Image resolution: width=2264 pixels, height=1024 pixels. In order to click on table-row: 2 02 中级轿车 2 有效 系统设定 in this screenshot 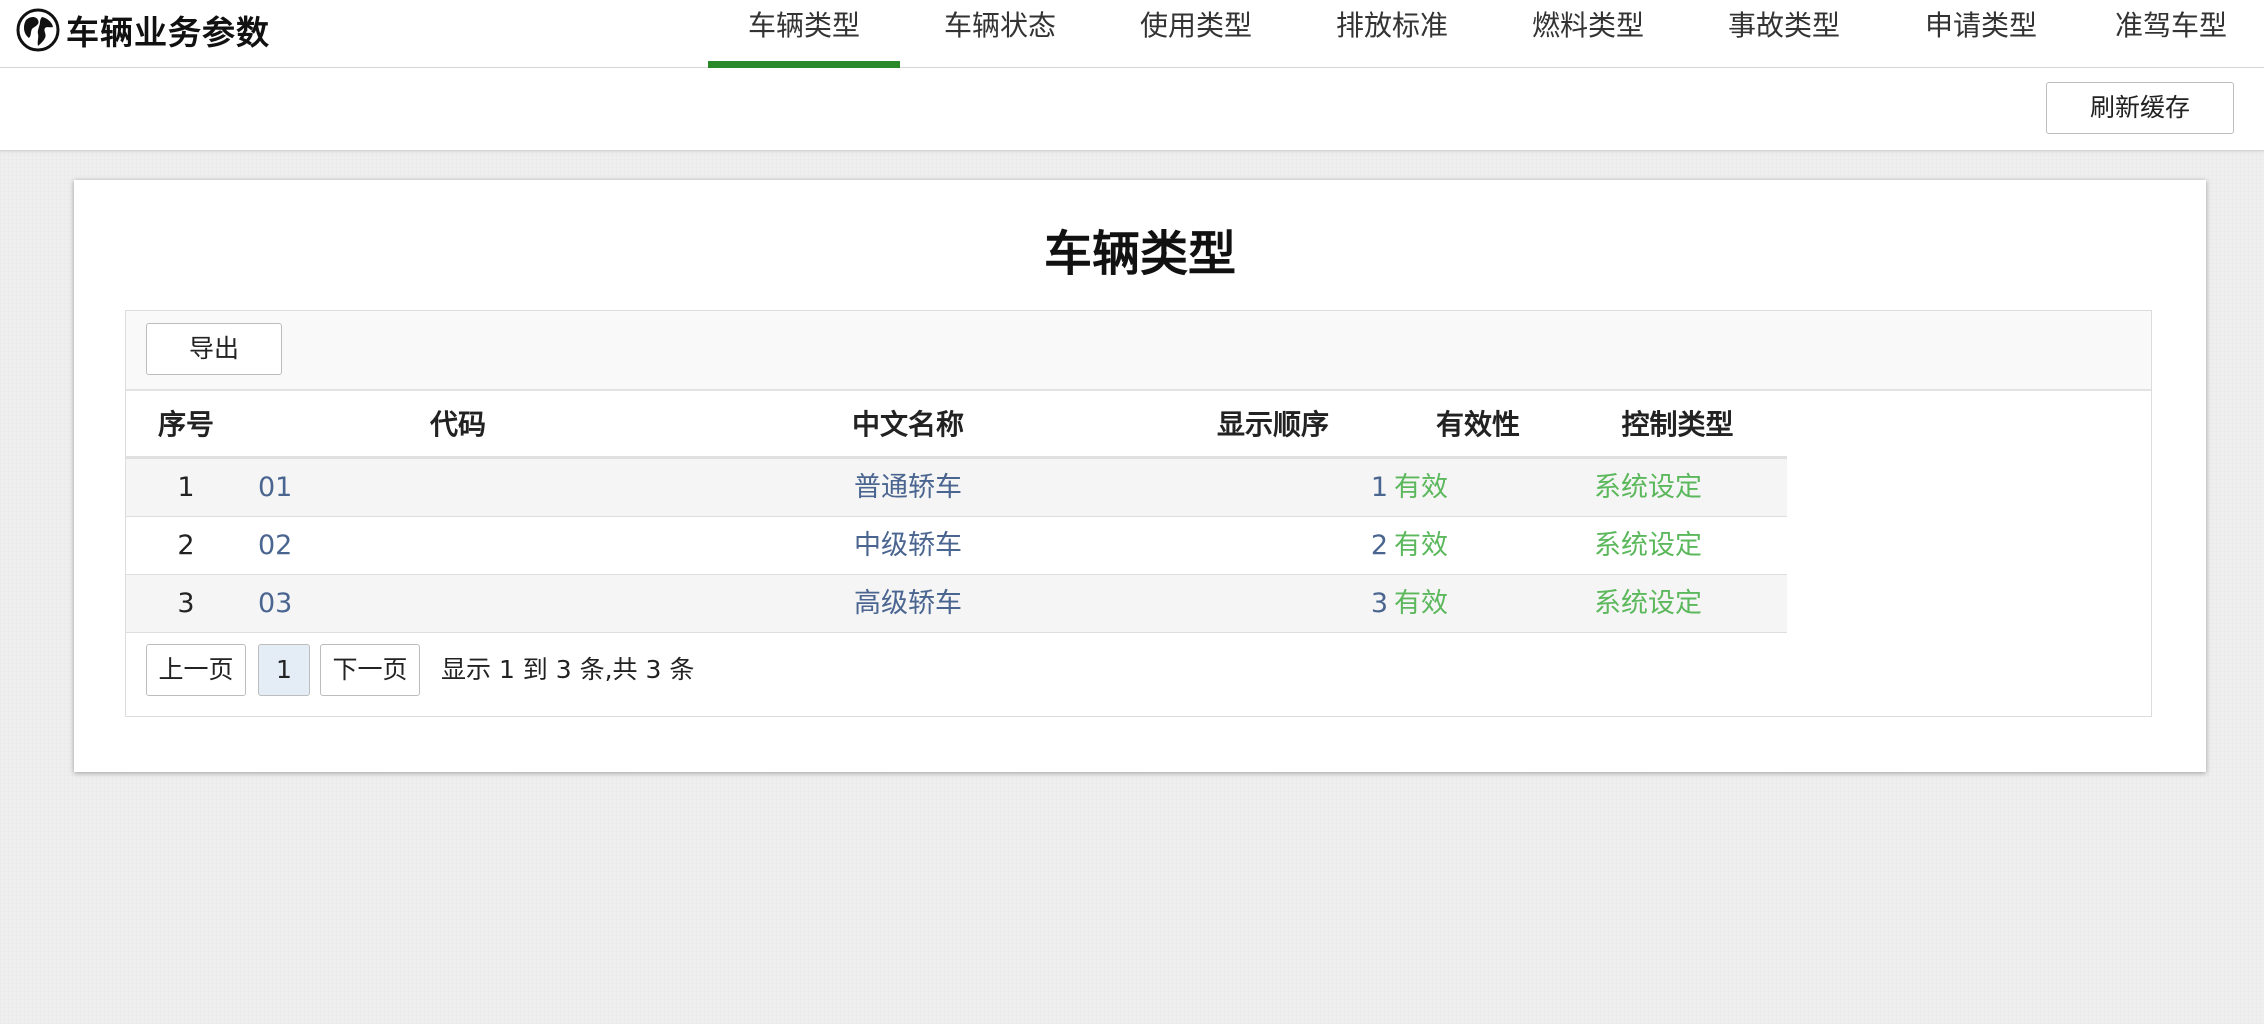, I will do `click(956, 546)`.